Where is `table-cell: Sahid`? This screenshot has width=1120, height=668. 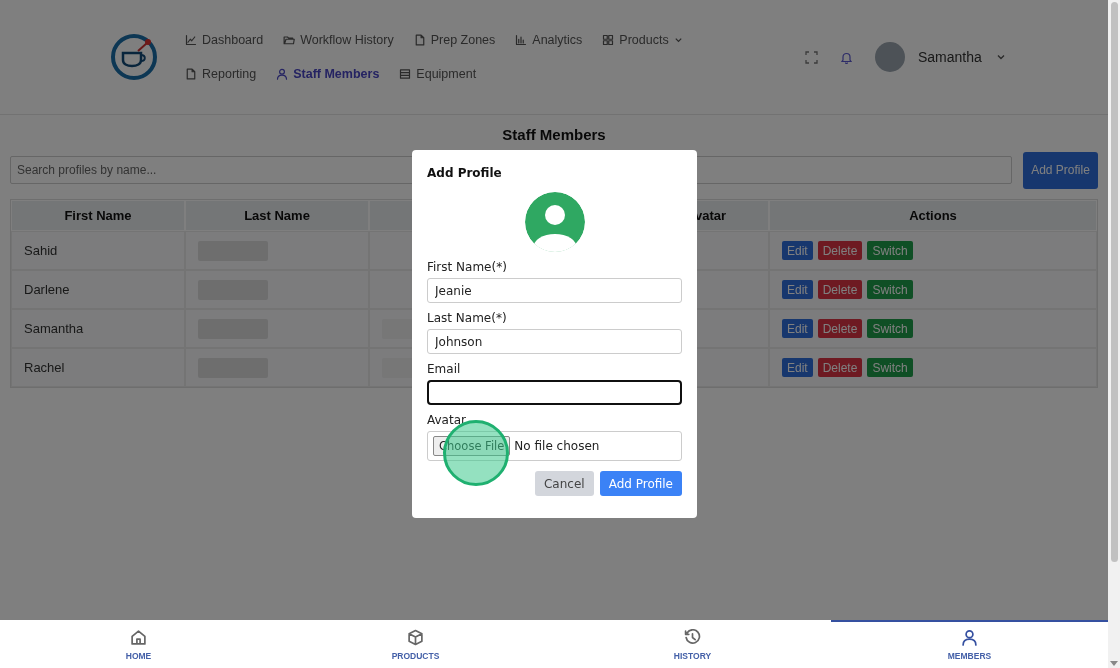
table-cell: Sahid is located at coordinates (98, 250).